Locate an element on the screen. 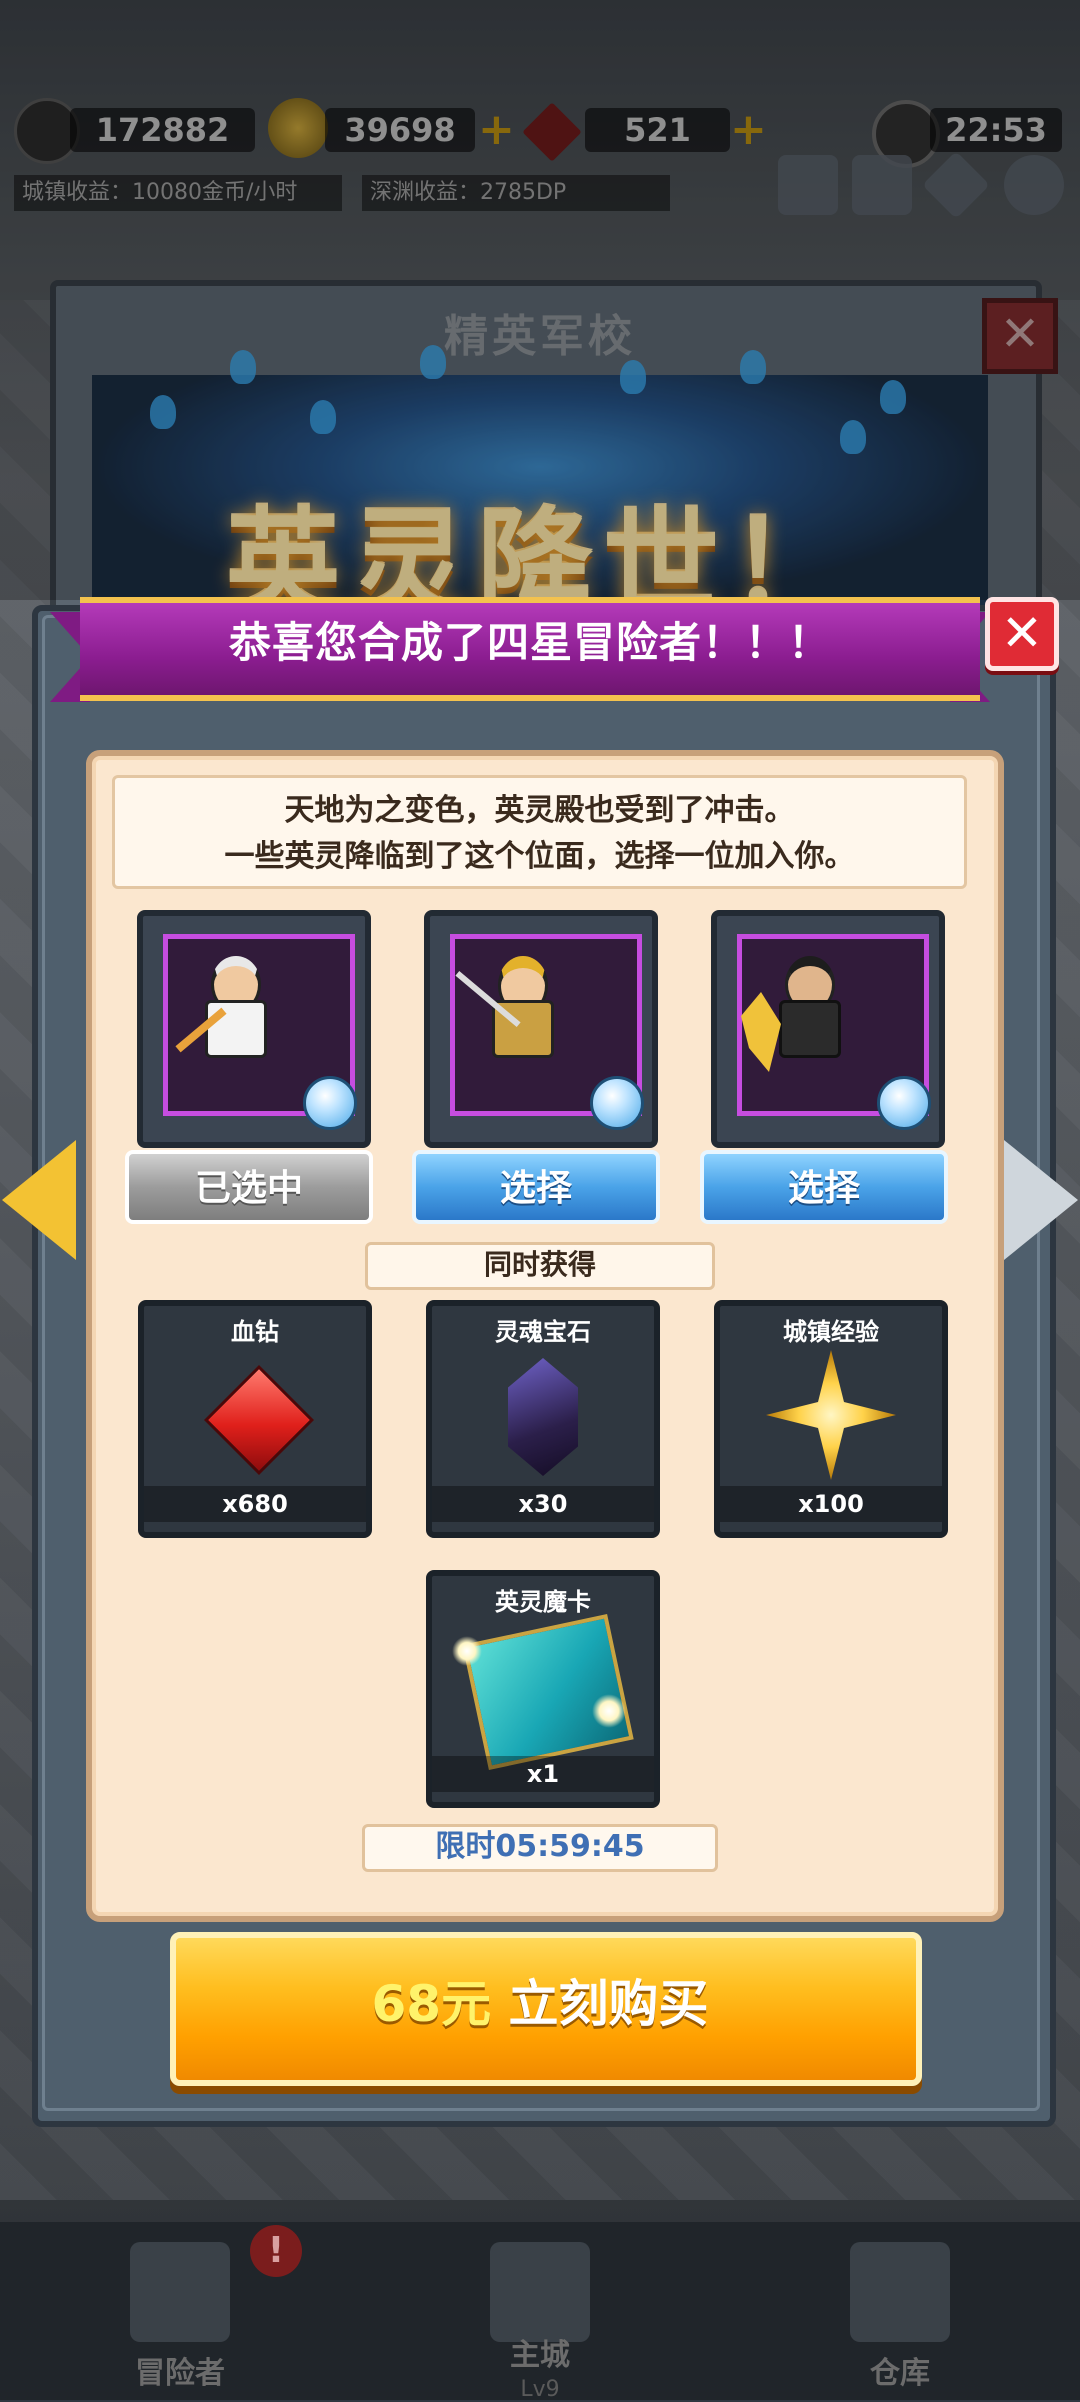 The width and height of the screenshot is (1080, 2402). reward-red-diamond: 血钻 x680 is located at coordinates (255, 1419).